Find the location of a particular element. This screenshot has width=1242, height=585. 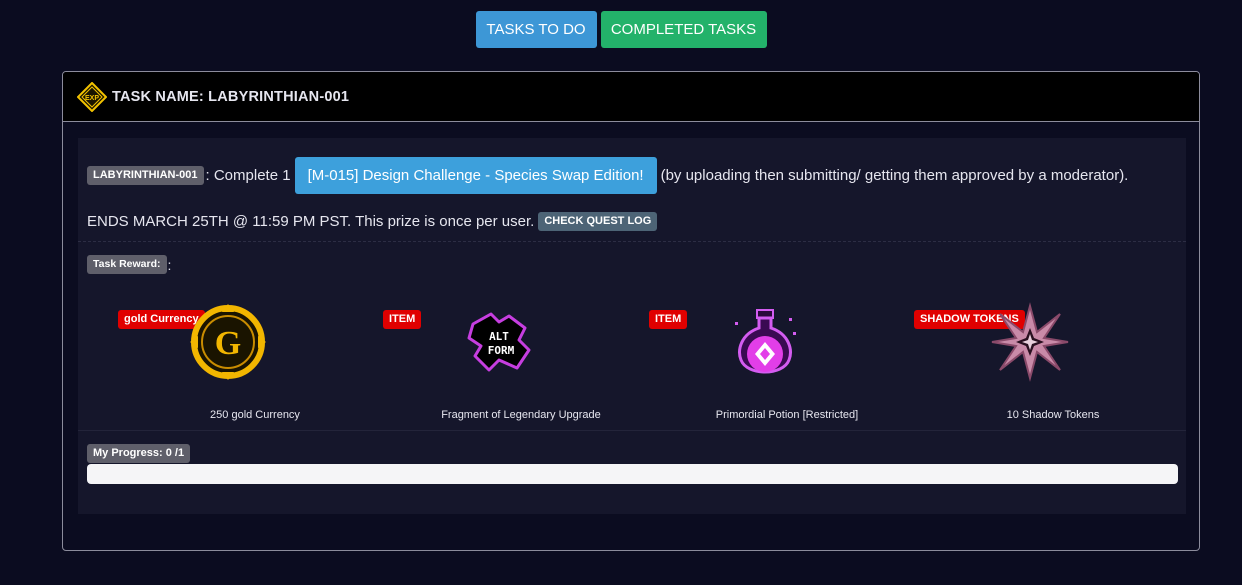

svg-text: G is located at coordinates (228, 343).